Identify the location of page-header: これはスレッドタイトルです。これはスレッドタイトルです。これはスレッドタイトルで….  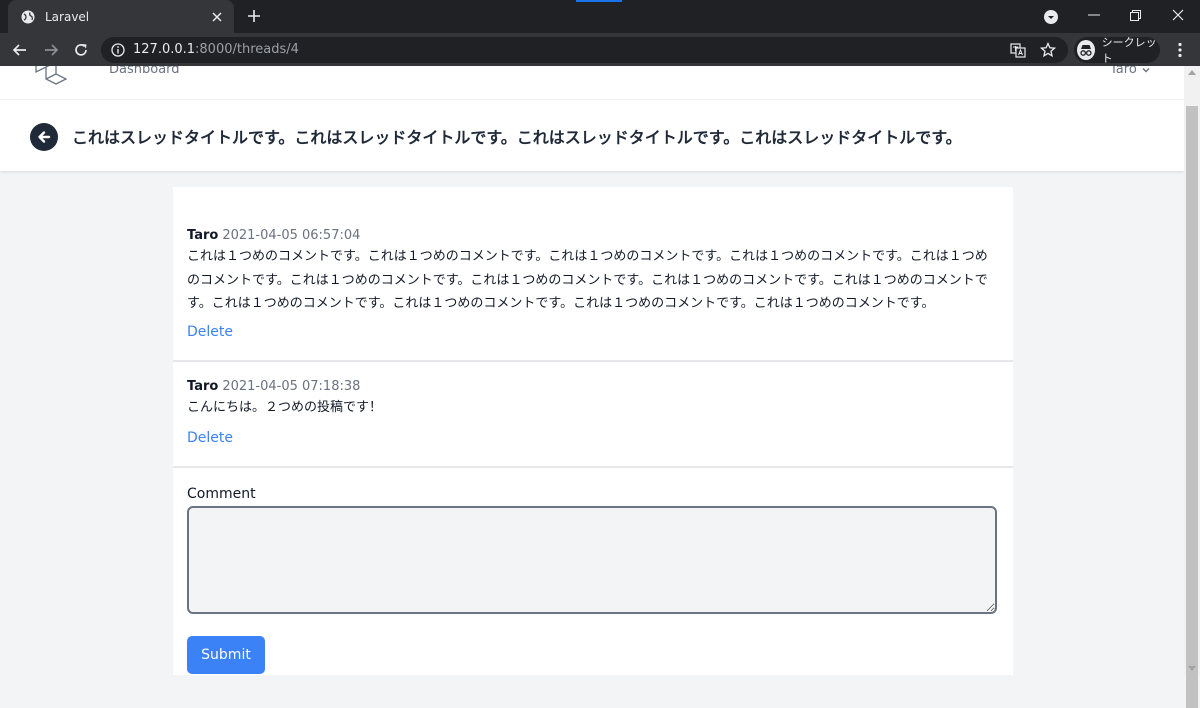
(592, 135).